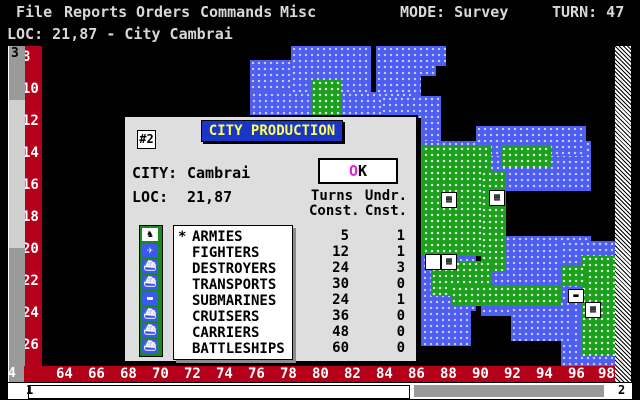 Image resolution: width=640 pixels, height=400 pixels. What do you see at coordinates (576, 296) in the screenshot?
I see `transport-unit-icon: ▬` at bounding box center [576, 296].